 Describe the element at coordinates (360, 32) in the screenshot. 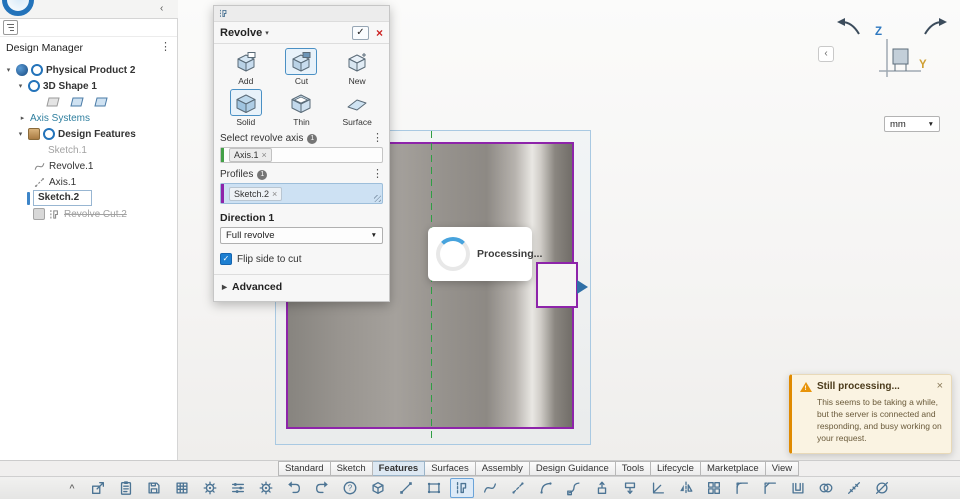

I see `ok-button: ✓` at that location.